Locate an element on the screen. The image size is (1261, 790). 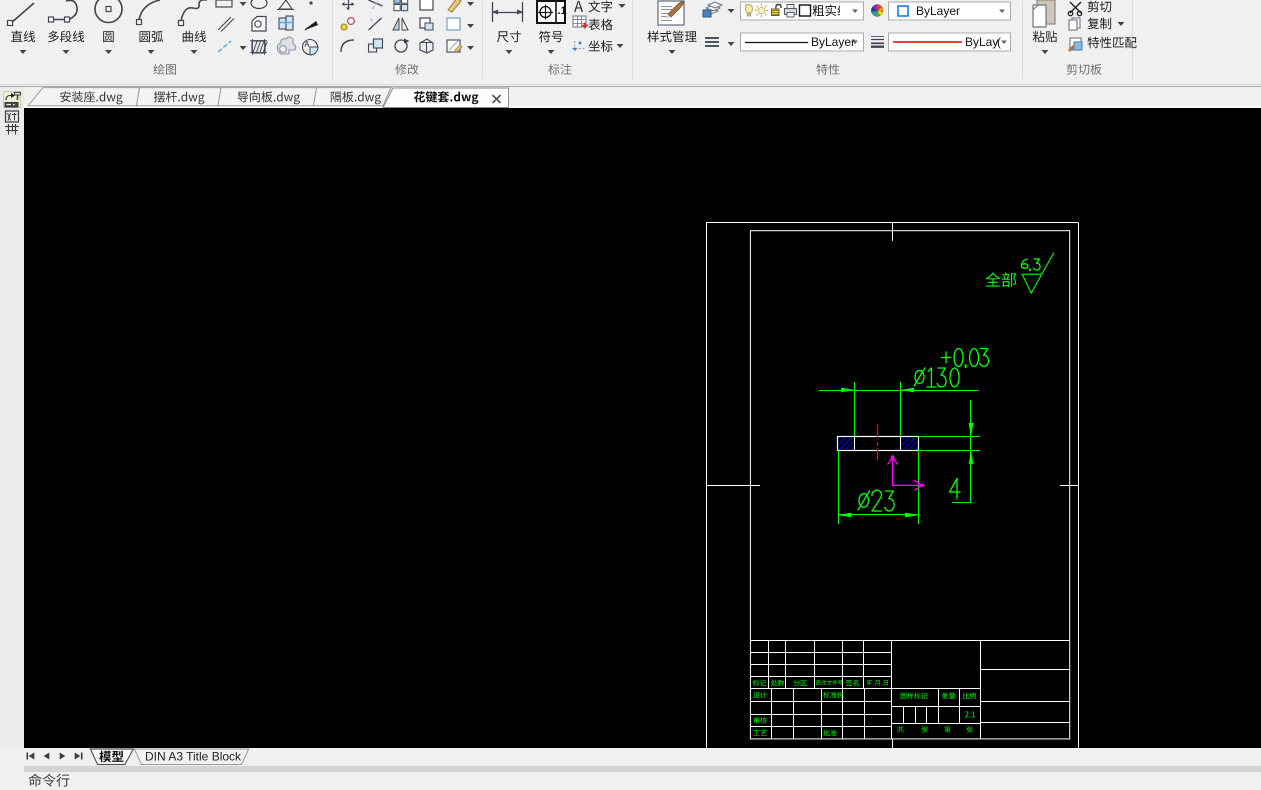
svg-text: ByLay is located at coordinates (981, 42).